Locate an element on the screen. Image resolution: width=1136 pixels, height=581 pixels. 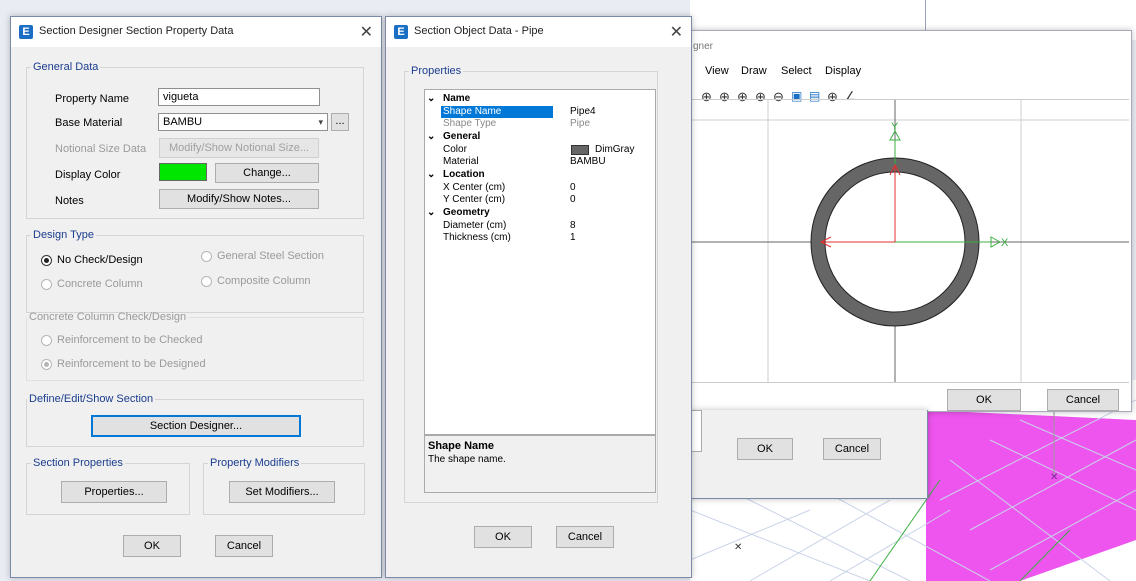
dialog1-ok-button: OK is located at coordinates (152, 546).